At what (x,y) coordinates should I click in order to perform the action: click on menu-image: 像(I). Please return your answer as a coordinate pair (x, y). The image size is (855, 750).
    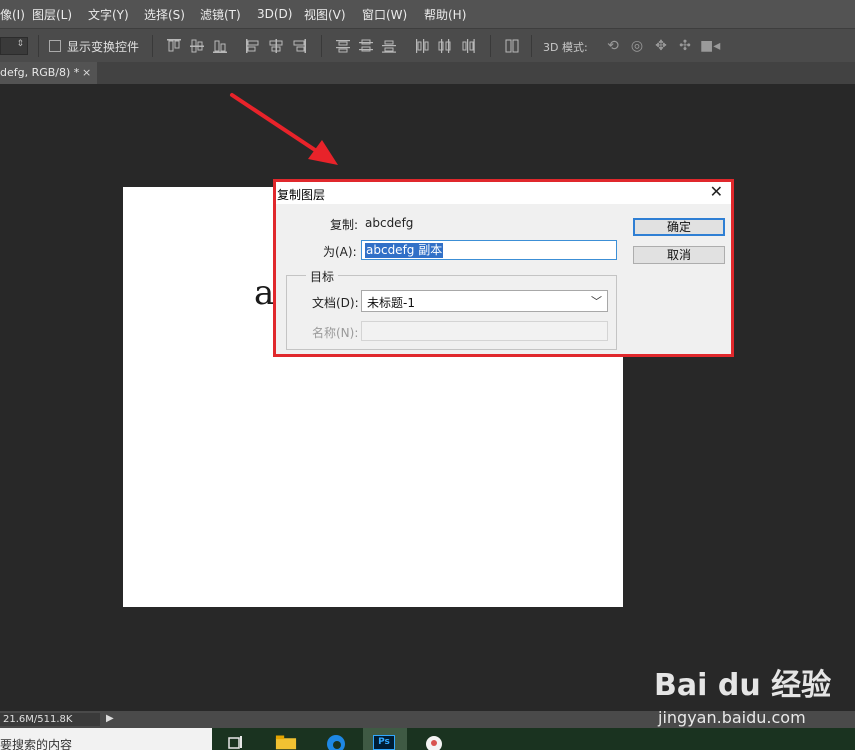
    Looking at the image, I should click on (12, 14).